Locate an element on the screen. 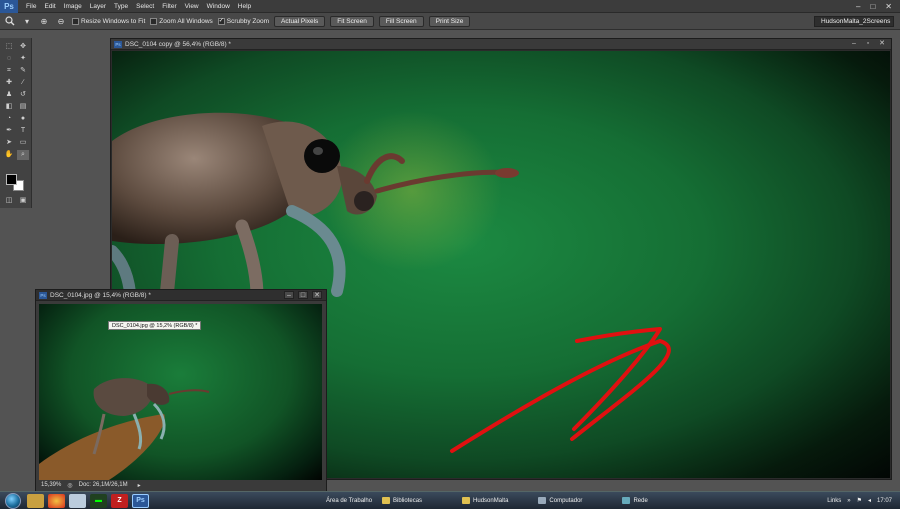  zoom-tool-icon: ⌕ is located at coordinates (23, 155).